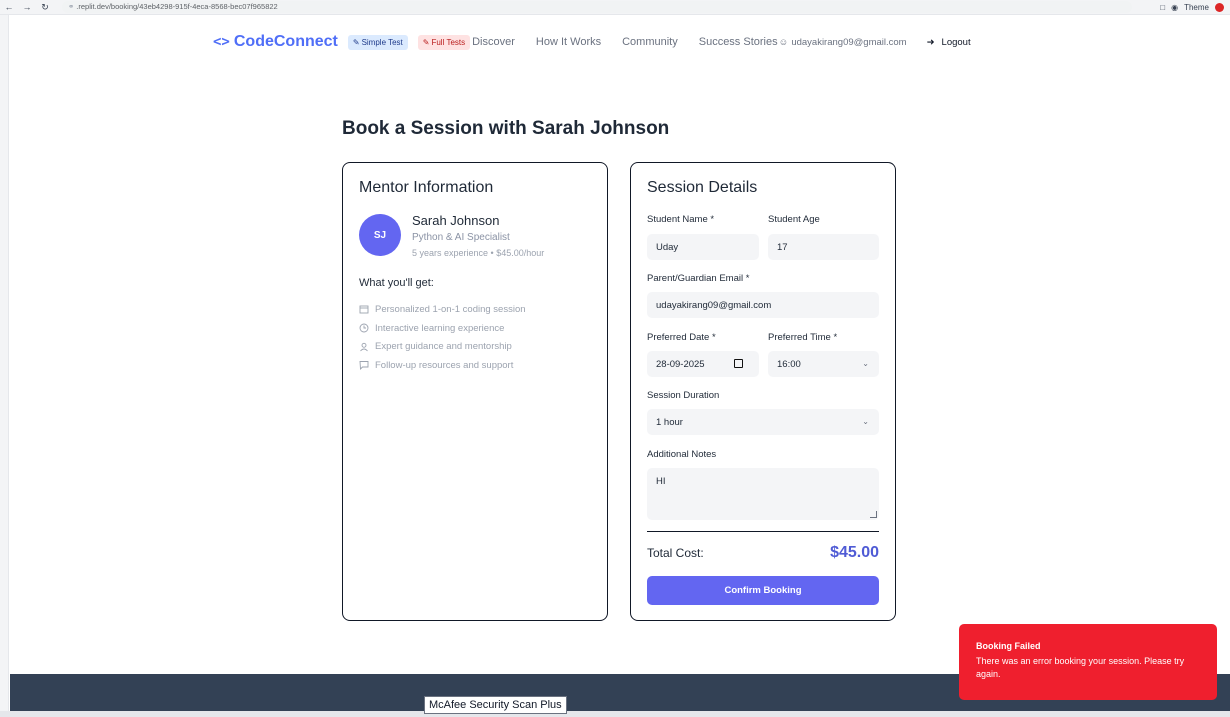 This screenshot has height=717, width=1230. I want to click on site-info-icon: ⚭, so click(71, 6).